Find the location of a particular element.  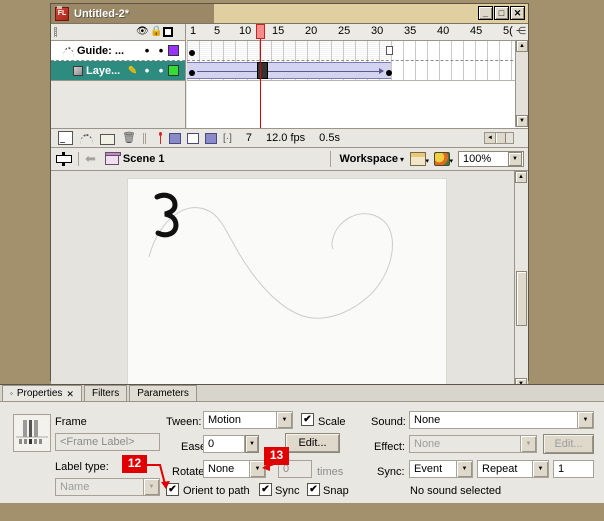

lock-icon: 🔒 is located at coordinates (156, 32).